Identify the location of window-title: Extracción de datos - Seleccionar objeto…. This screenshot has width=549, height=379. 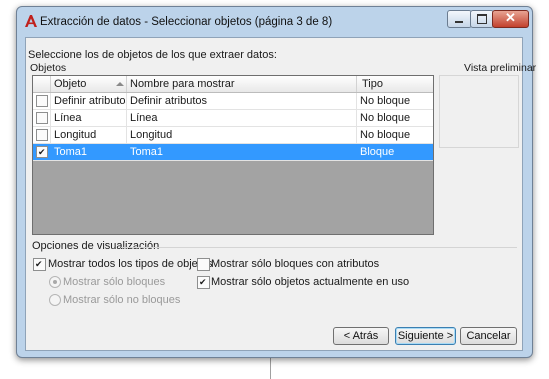
(186, 22).